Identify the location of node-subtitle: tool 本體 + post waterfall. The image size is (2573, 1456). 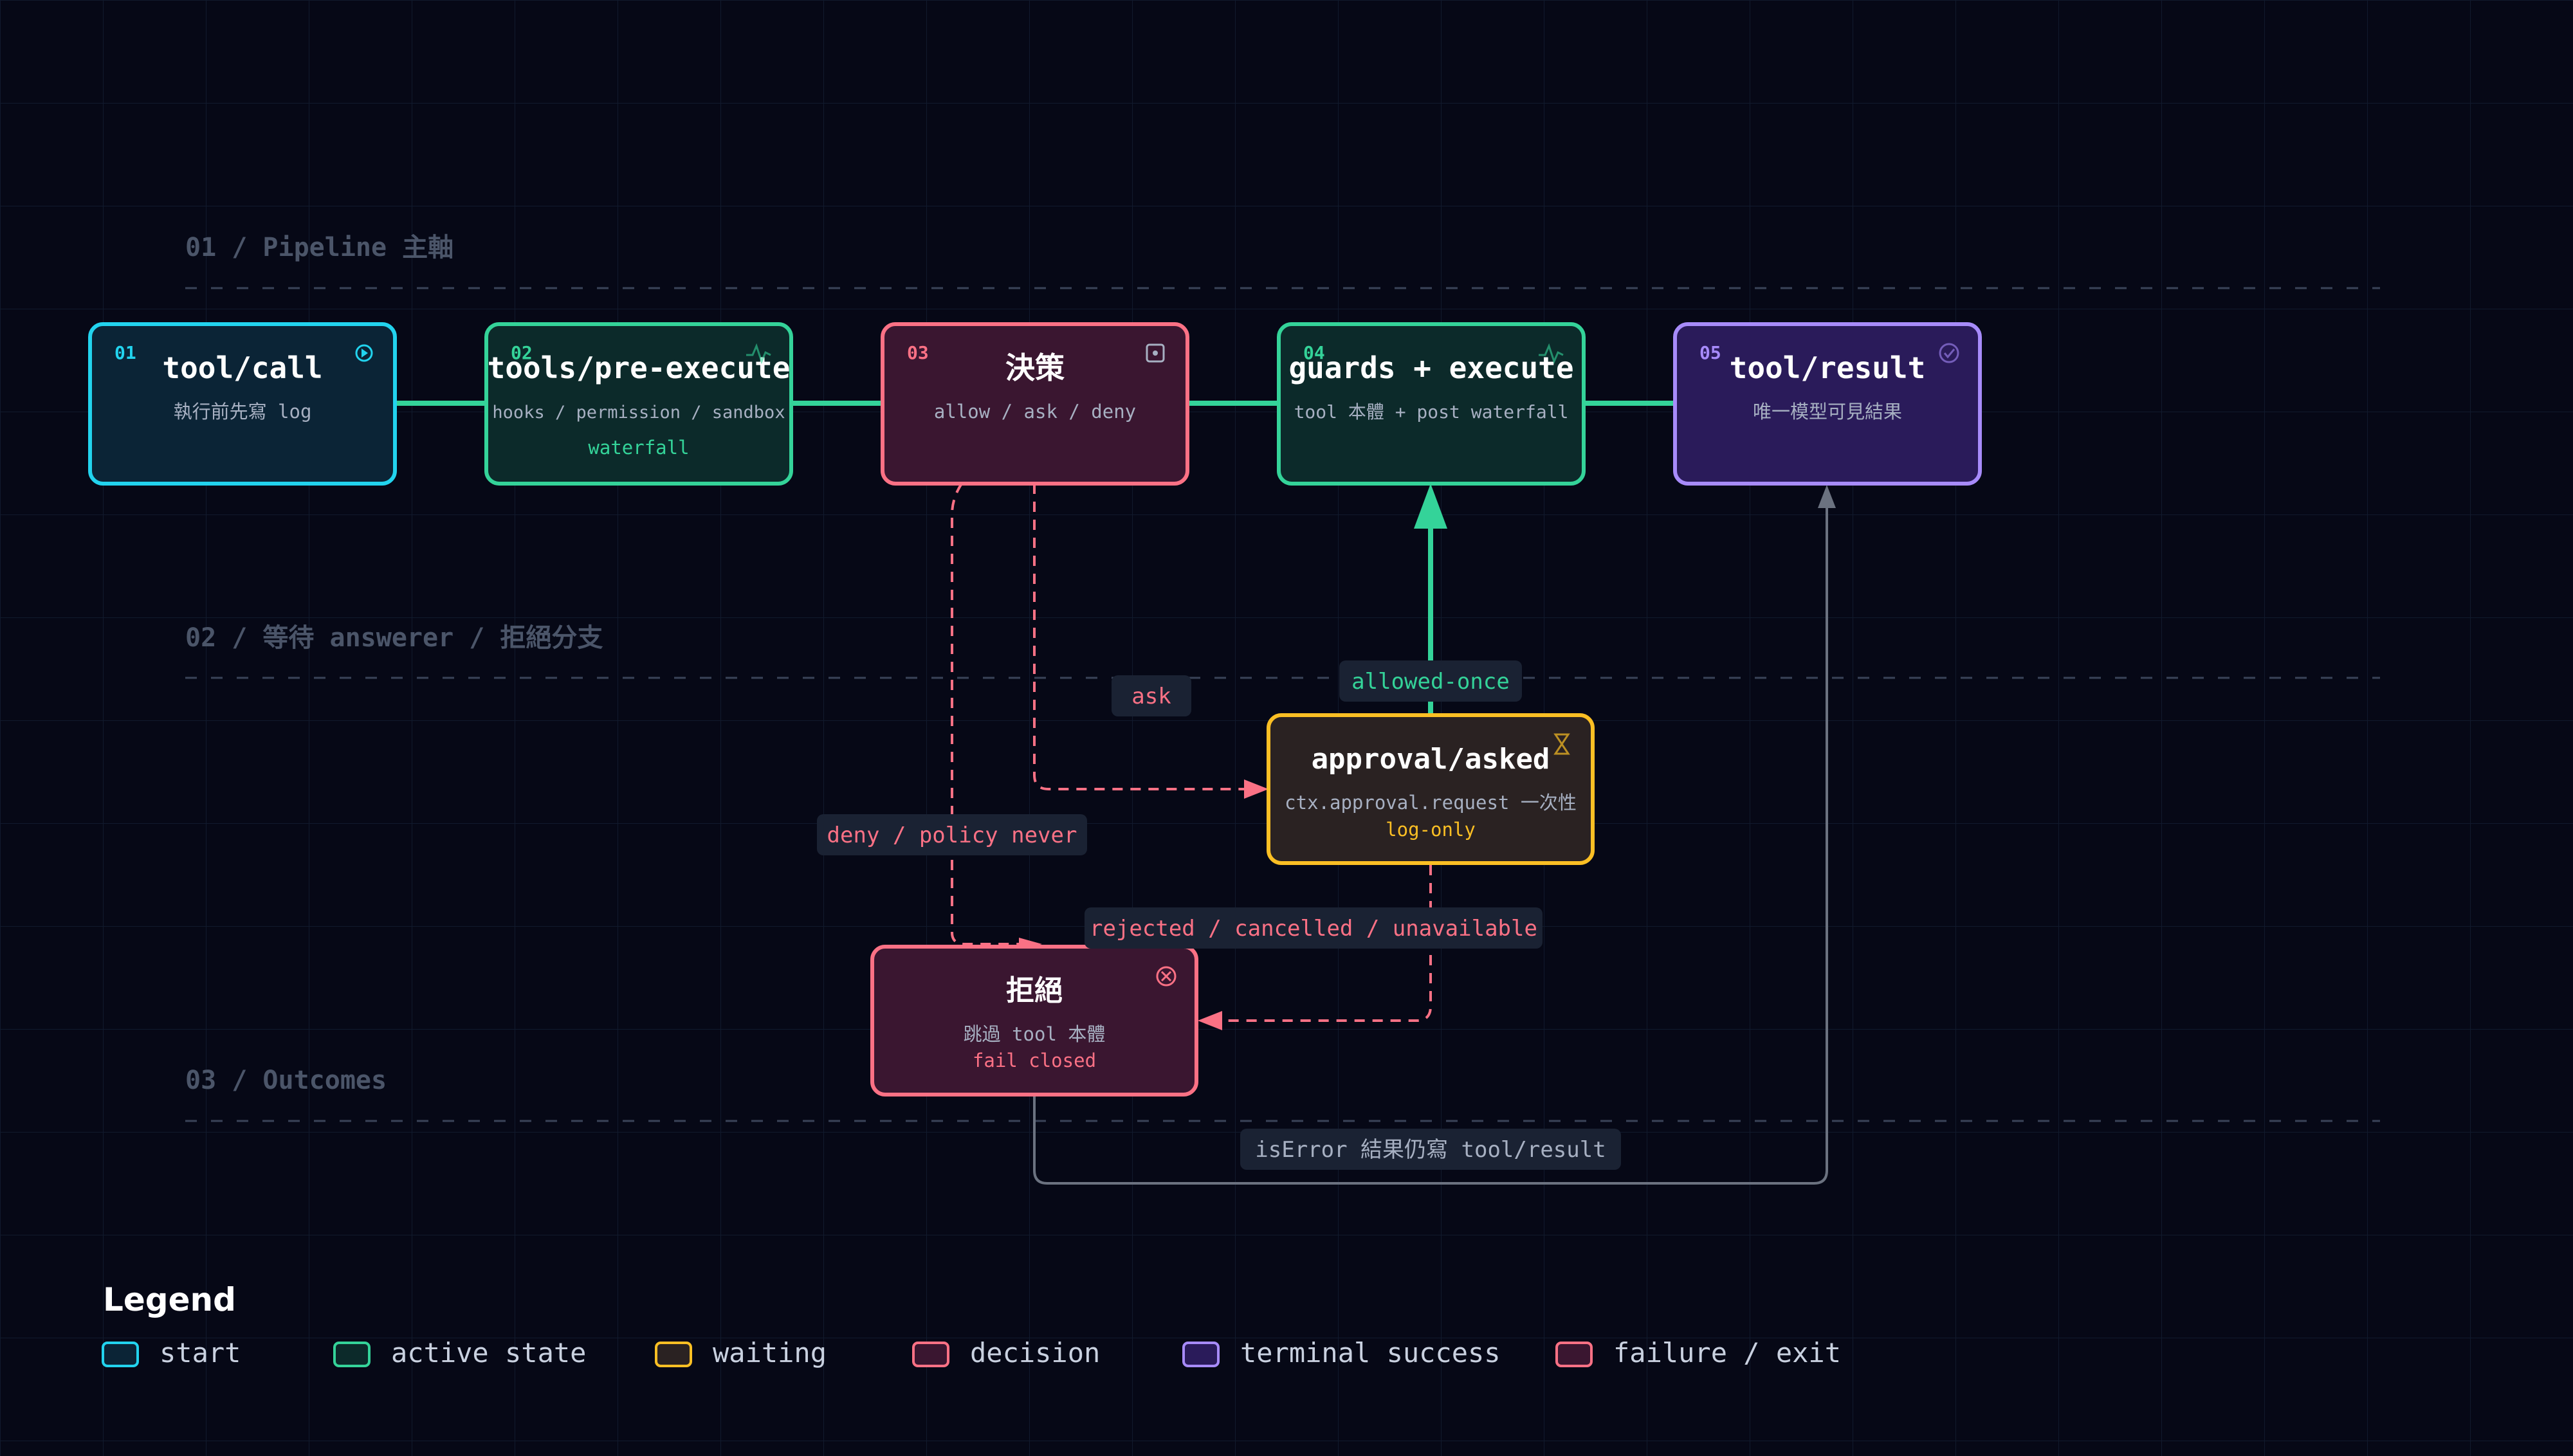
(1431, 412).